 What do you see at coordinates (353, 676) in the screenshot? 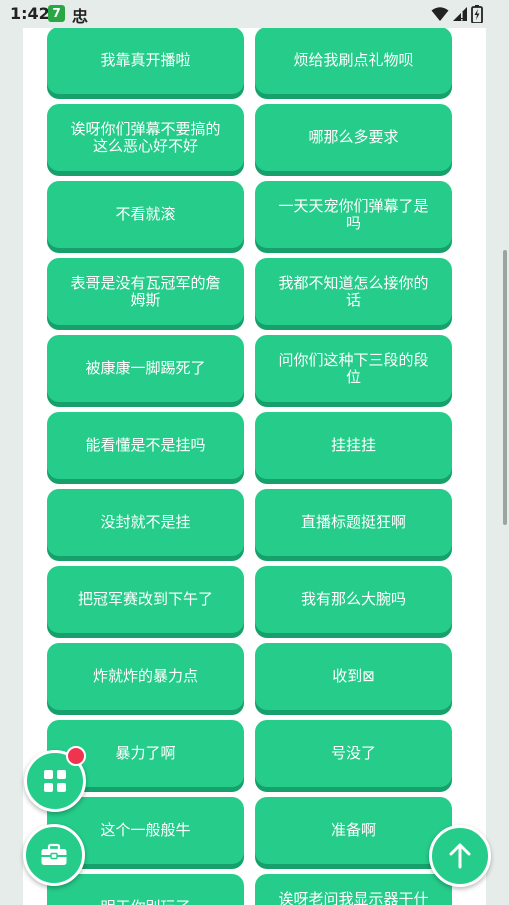
I see `phrase-button: 收到⊠` at bounding box center [353, 676].